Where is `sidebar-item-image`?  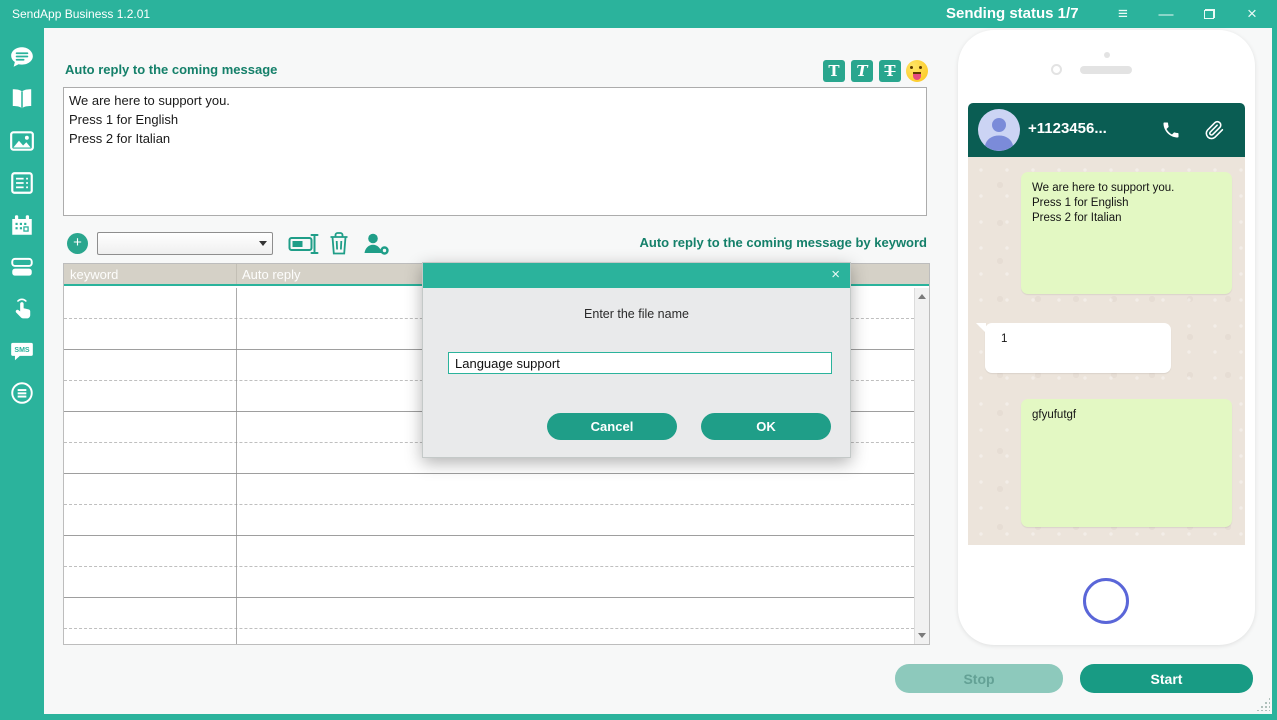 sidebar-item-image is located at coordinates (22, 141).